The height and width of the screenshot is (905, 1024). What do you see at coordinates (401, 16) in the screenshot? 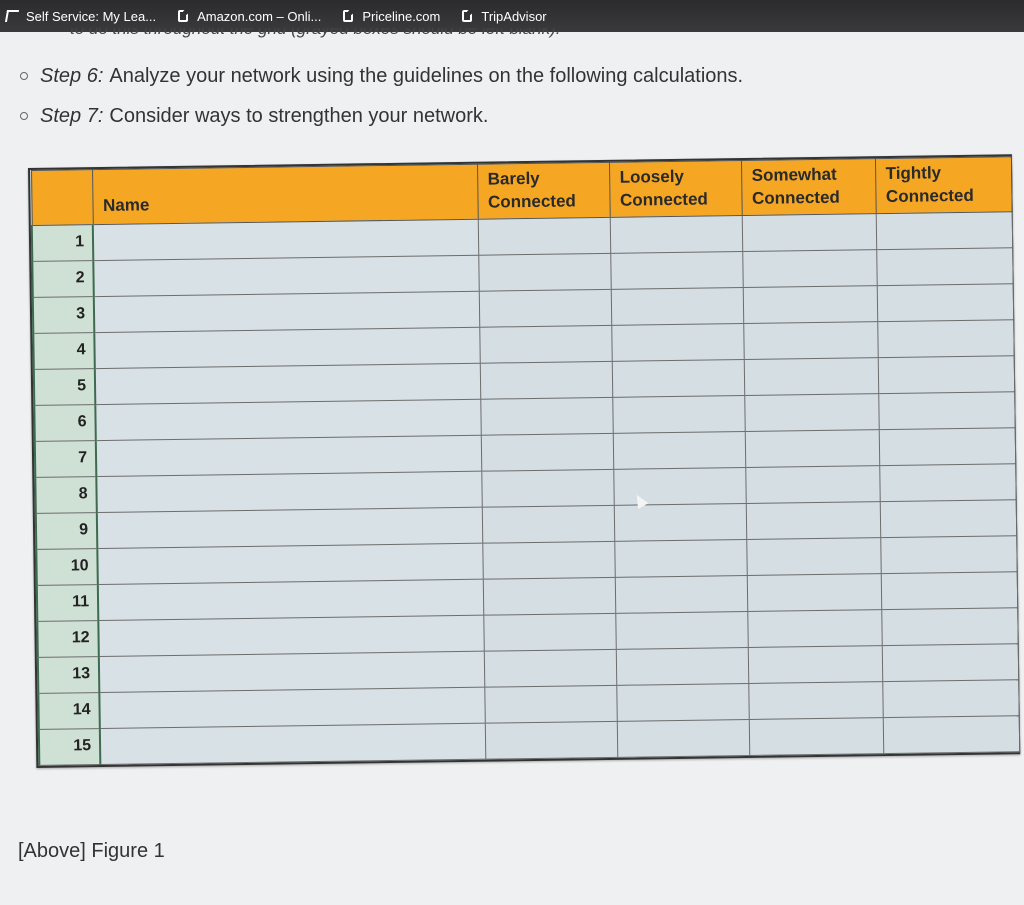
I see `bookmark-label: Priceline.com` at bounding box center [401, 16].